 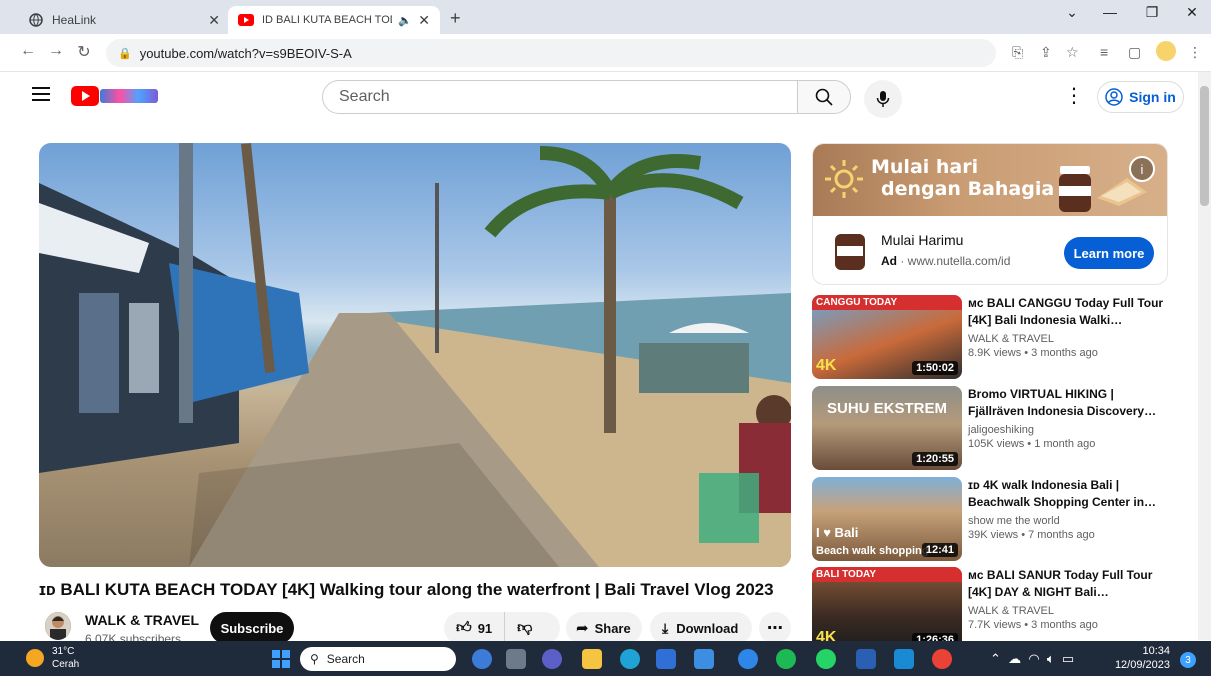 I want to click on forward-icon: →, so click(x=56, y=51).